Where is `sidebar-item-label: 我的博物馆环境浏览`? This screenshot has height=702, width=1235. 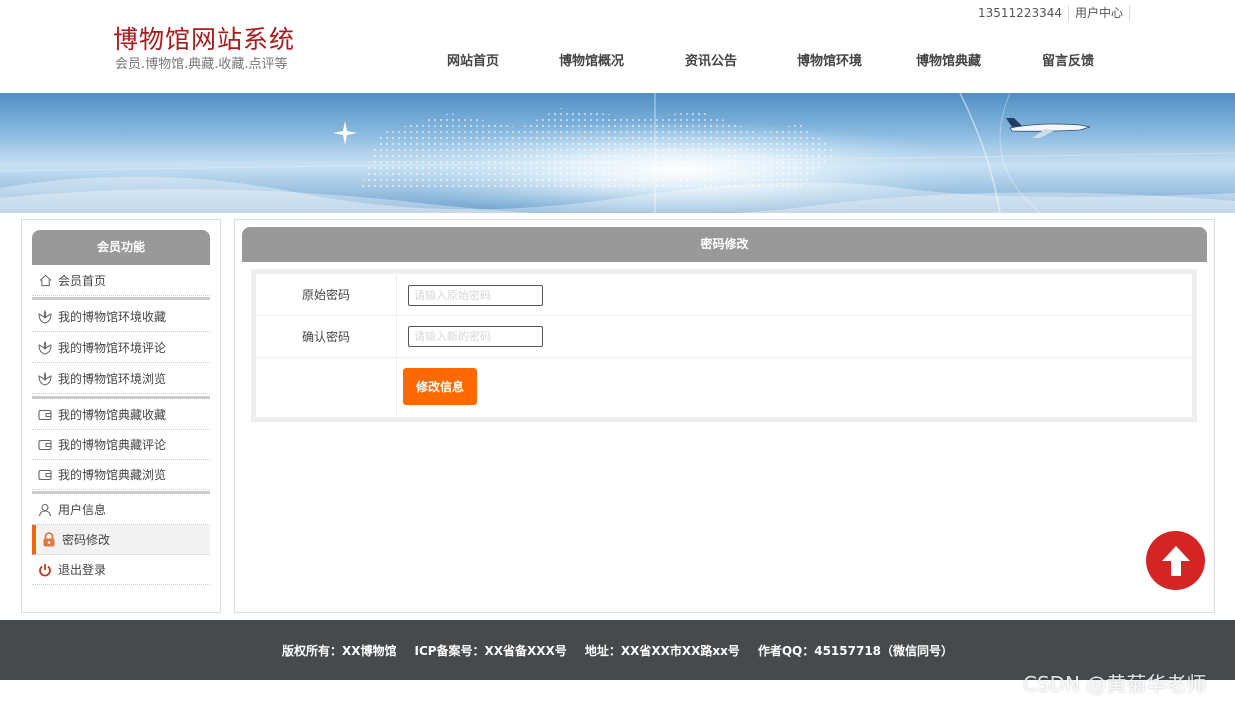
sidebar-item-label: 我的博物馆环境浏览 is located at coordinates (112, 379).